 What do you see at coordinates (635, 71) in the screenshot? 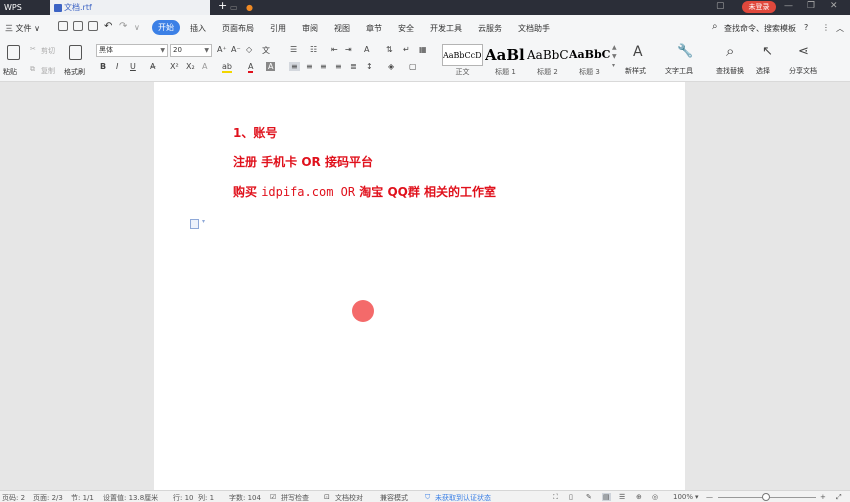
I see `new-style-button: 新样式` at bounding box center [635, 71].